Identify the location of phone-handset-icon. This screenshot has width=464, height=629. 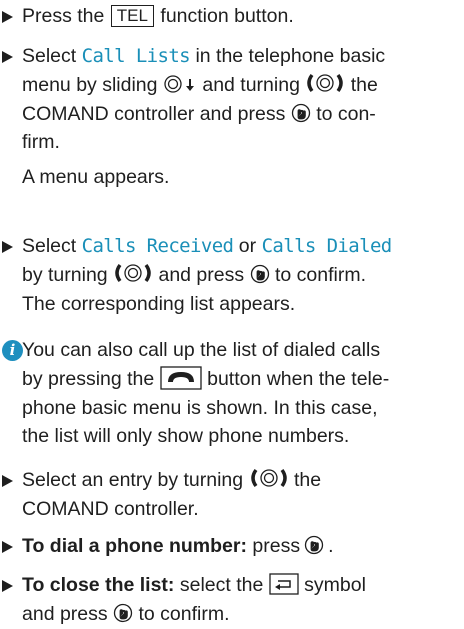
(181, 378).